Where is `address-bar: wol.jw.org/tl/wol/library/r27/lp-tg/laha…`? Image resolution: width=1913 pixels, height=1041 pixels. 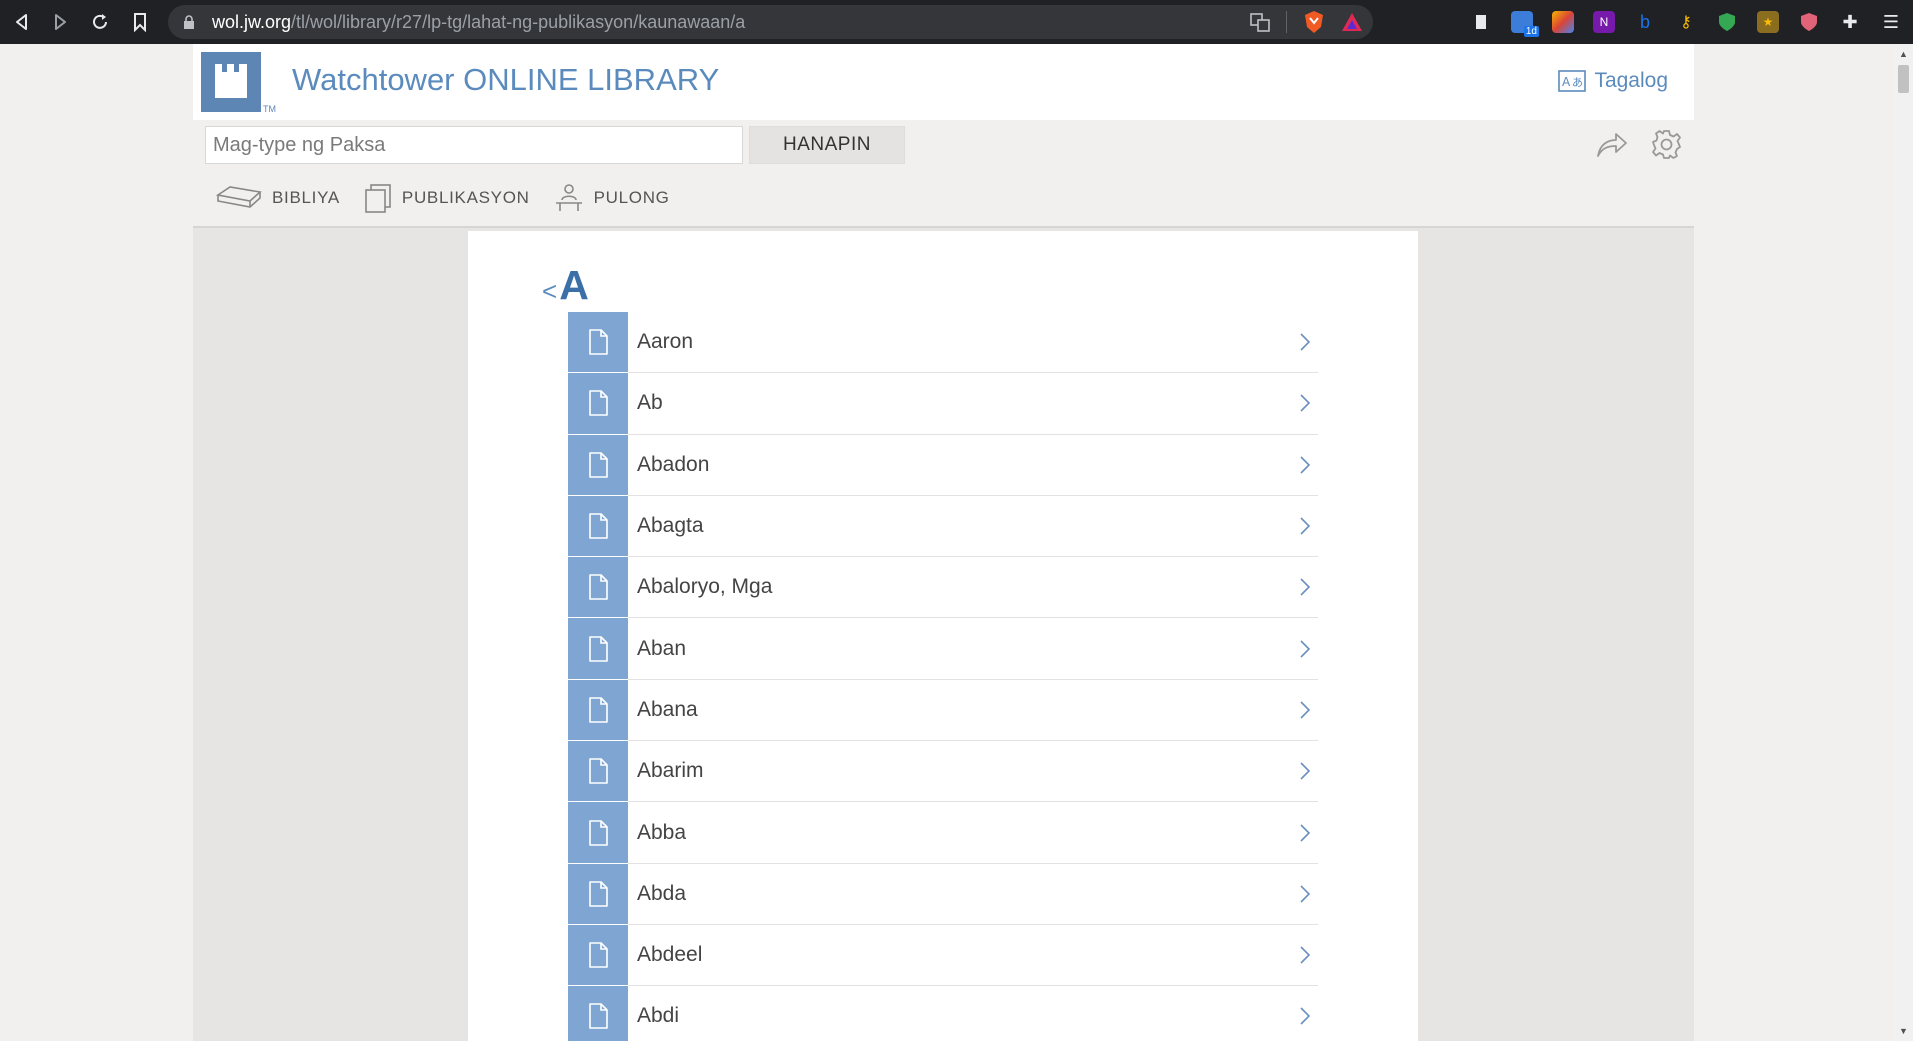 address-bar: wol.jw.org/tl/wol/library/r27/lp-tg/laha… is located at coordinates (770, 22).